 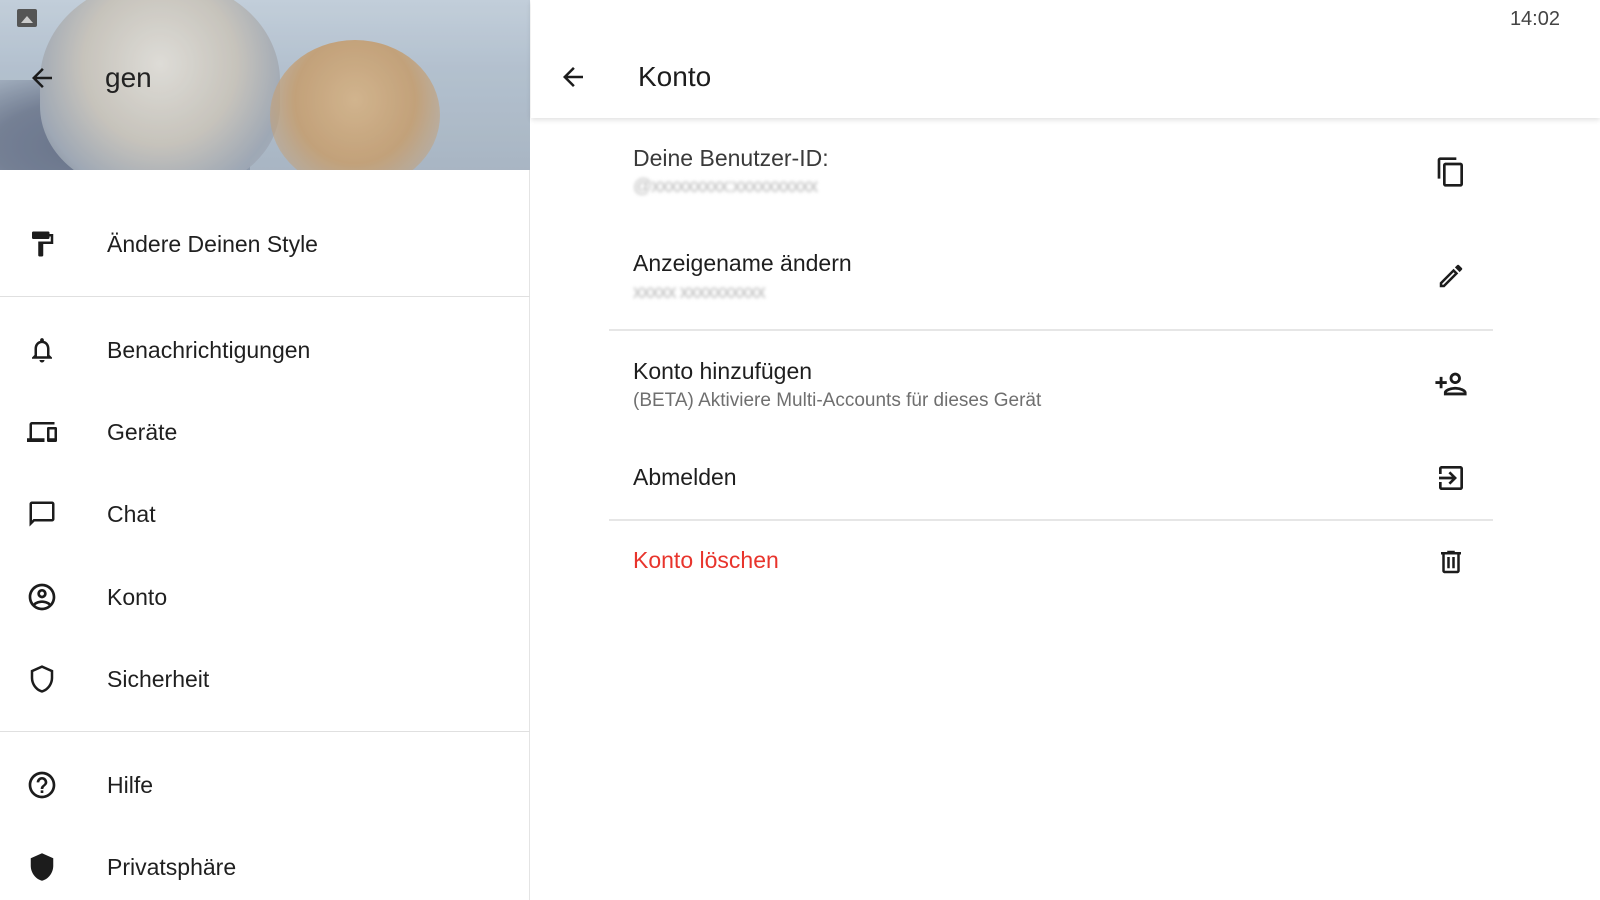 I want to click on logout-icon, so click(x=1451, y=478).